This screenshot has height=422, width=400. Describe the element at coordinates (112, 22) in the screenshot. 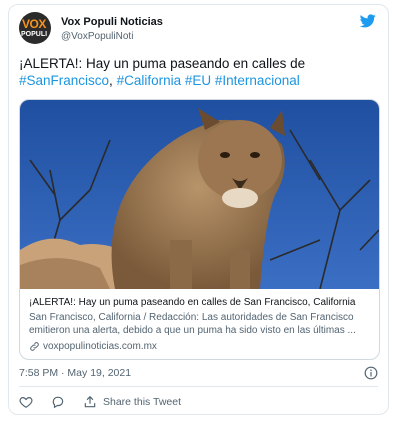

I see `author-name: Vox Populi Noticias` at that location.